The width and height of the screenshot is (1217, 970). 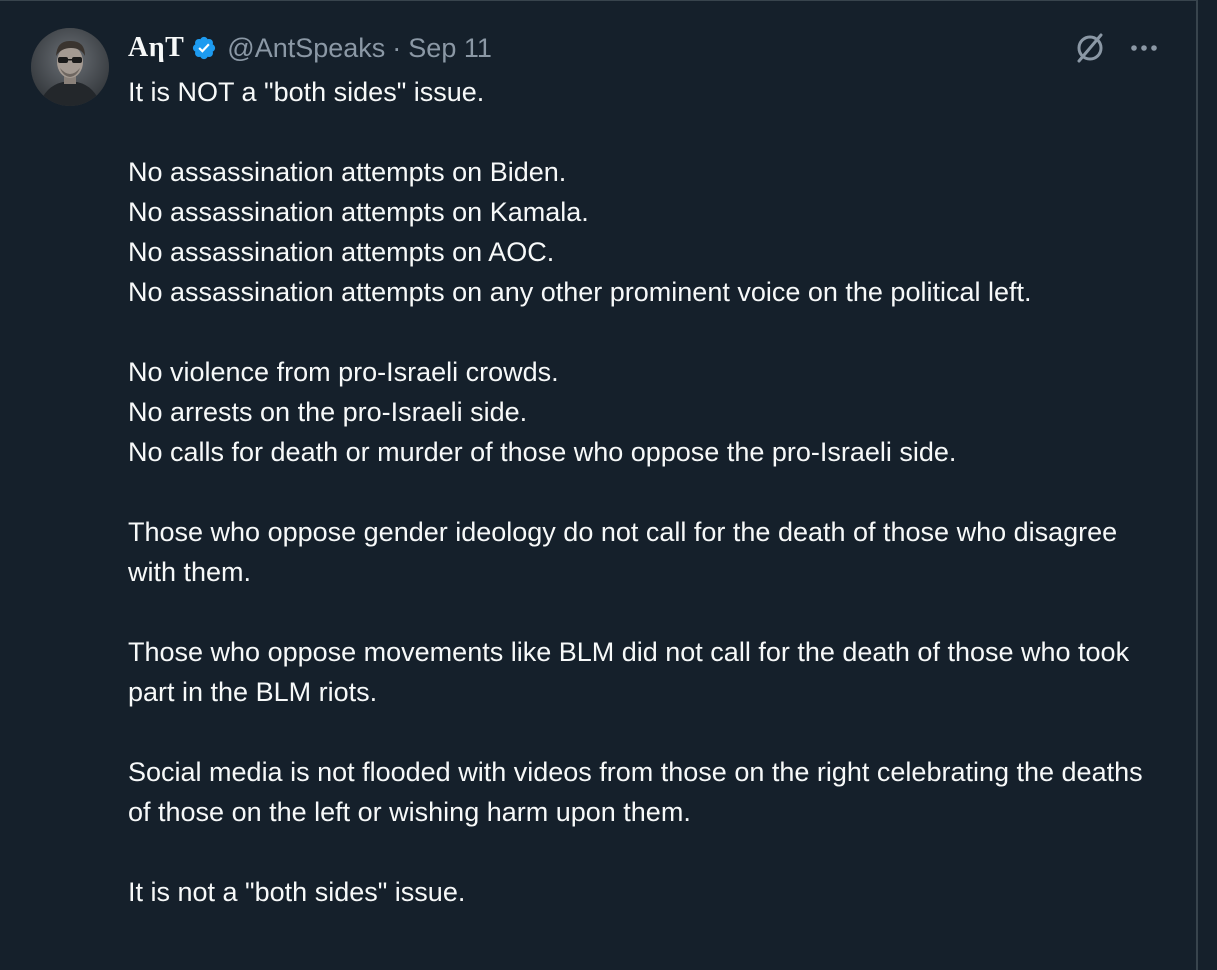 What do you see at coordinates (450, 48) in the screenshot?
I see `tweet-date: Sep 11` at bounding box center [450, 48].